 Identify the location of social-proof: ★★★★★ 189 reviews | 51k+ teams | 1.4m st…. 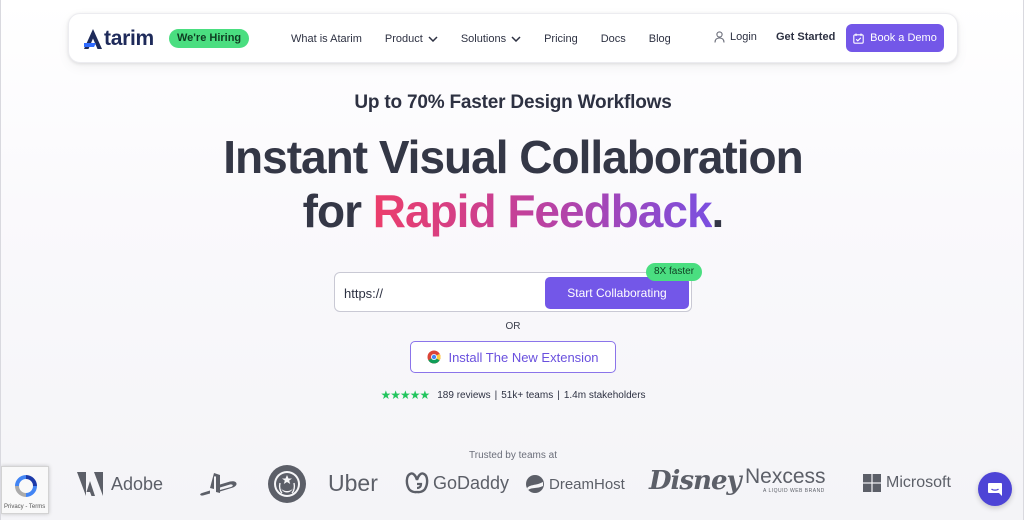
(512, 395).